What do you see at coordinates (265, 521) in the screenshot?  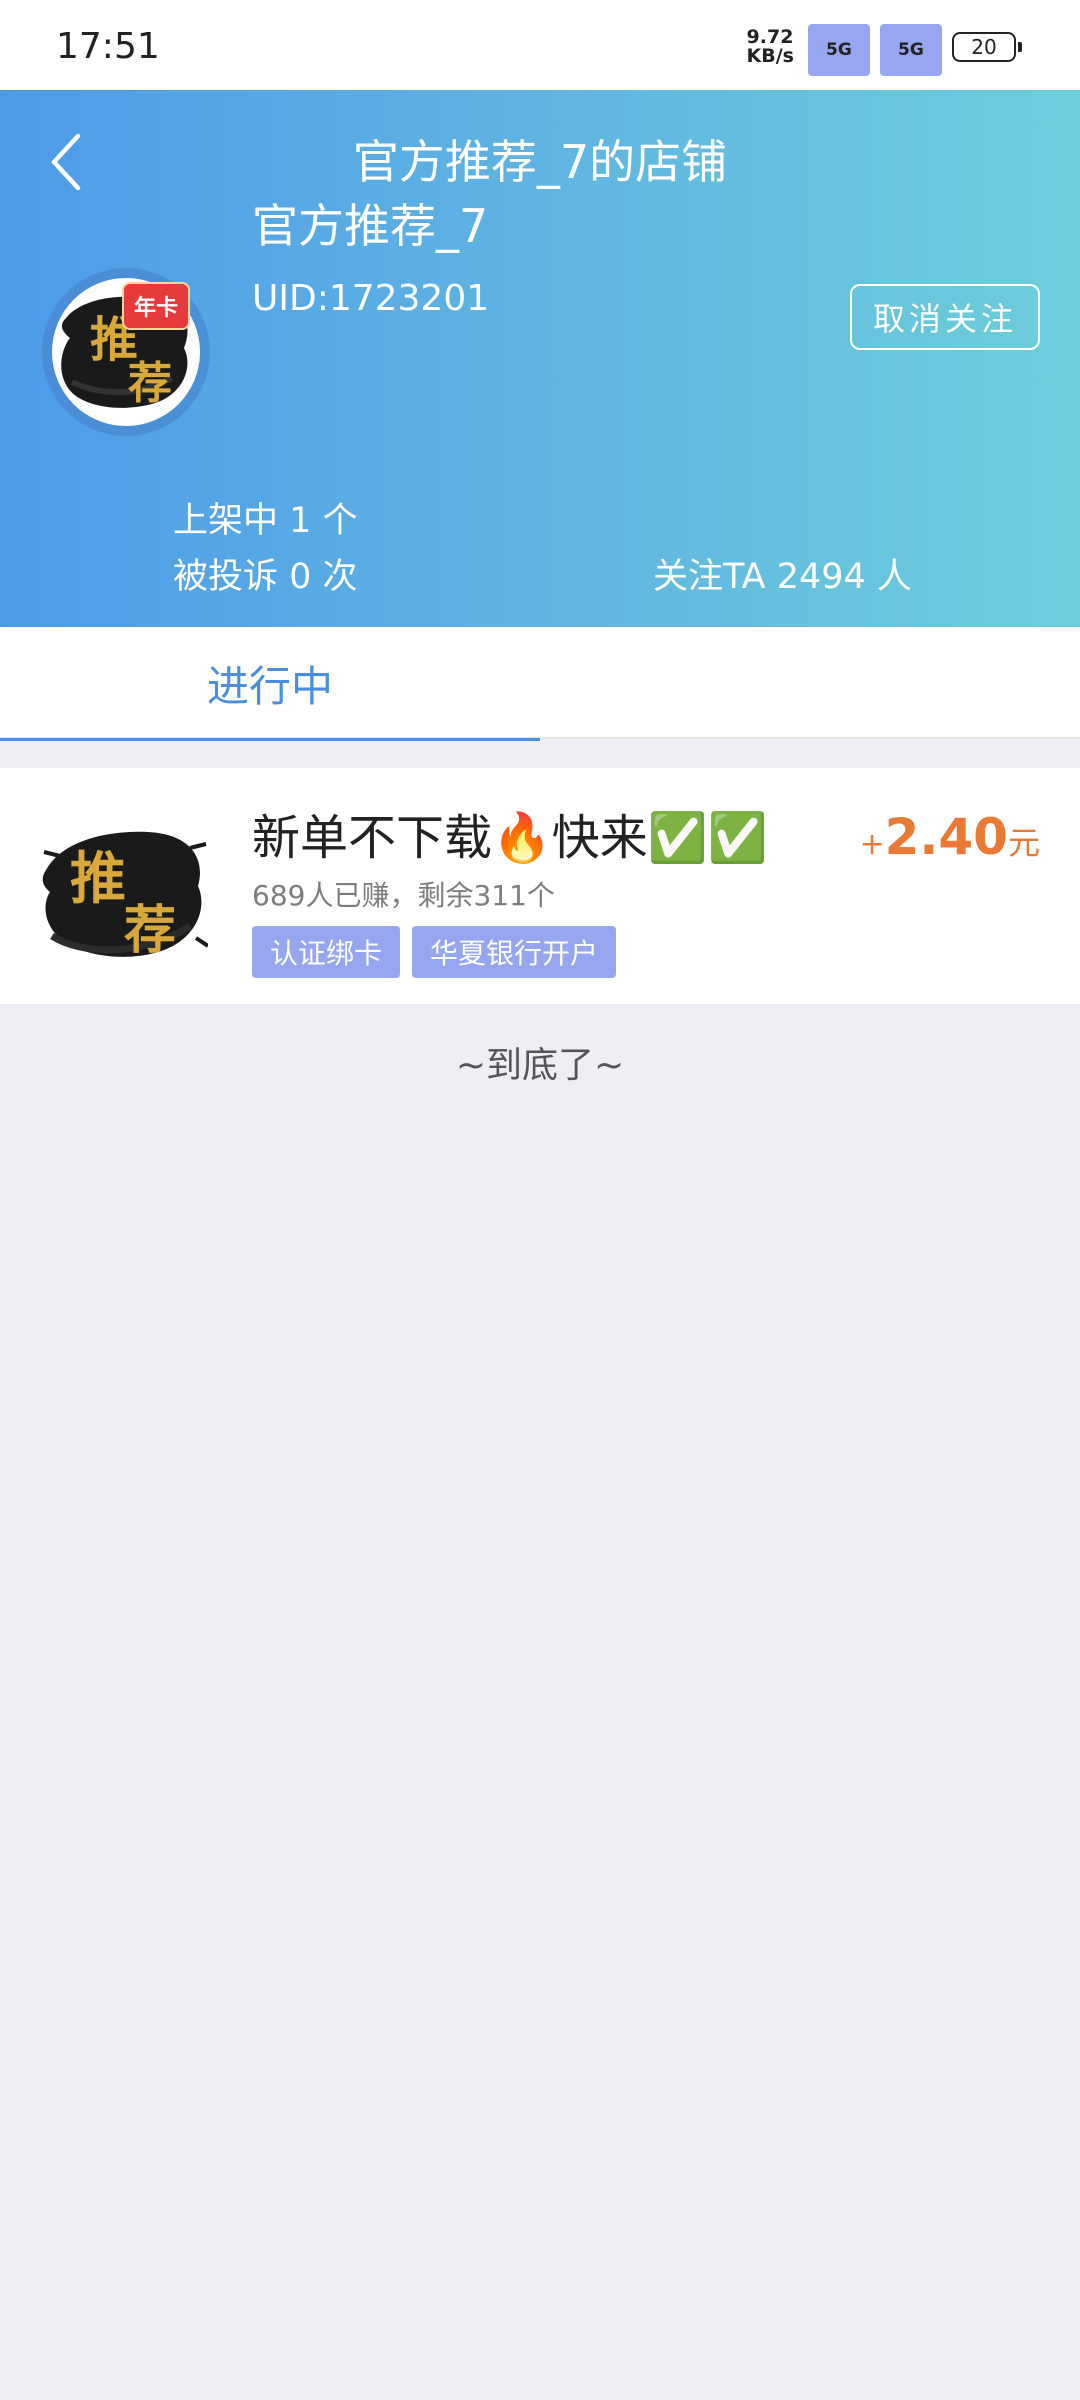 I see `listed-count: 上架中 1 个` at bounding box center [265, 521].